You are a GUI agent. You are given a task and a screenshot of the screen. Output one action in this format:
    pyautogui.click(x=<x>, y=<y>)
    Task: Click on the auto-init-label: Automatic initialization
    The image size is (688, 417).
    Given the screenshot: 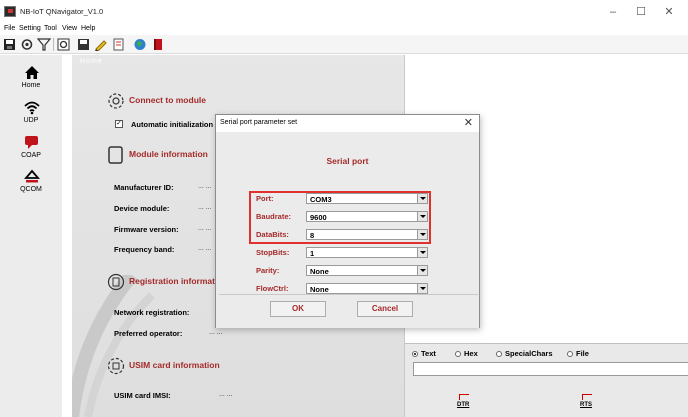 What is the action you would take?
    pyautogui.click(x=172, y=124)
    